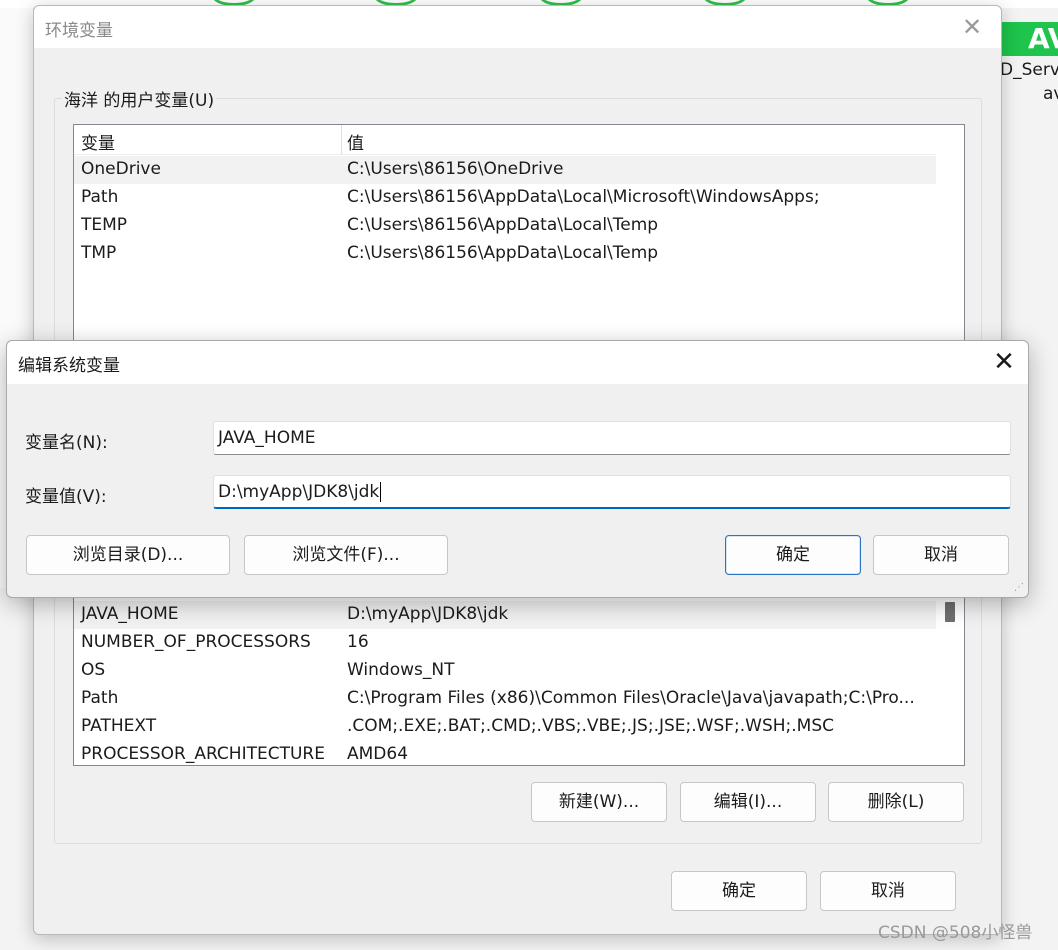 This screenshot has width=1058, height=950. What do you see at coordinates (1029, 70) in the screenshot?
I see `background-text: D_Servl` at bounding box center [1029, 70].